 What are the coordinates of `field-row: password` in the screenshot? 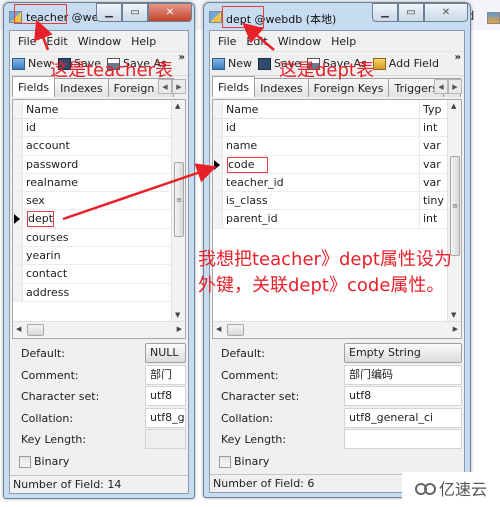 It's located at (99, 164).